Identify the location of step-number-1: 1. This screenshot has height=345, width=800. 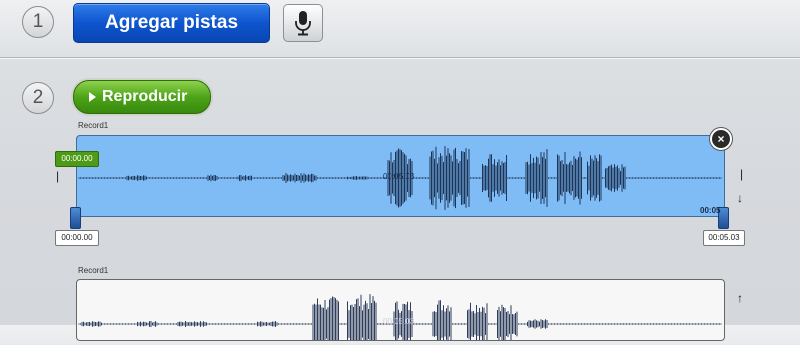
(38, 22).